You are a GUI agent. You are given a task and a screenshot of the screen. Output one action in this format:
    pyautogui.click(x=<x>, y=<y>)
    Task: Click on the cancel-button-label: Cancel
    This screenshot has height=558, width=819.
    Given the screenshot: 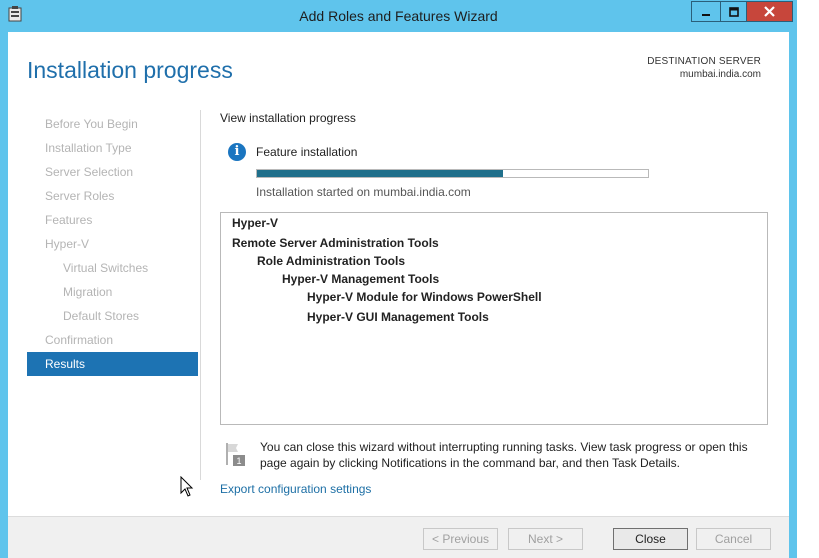 What is the action you would take?
    pyautogui.click(x=733, y=539)
    